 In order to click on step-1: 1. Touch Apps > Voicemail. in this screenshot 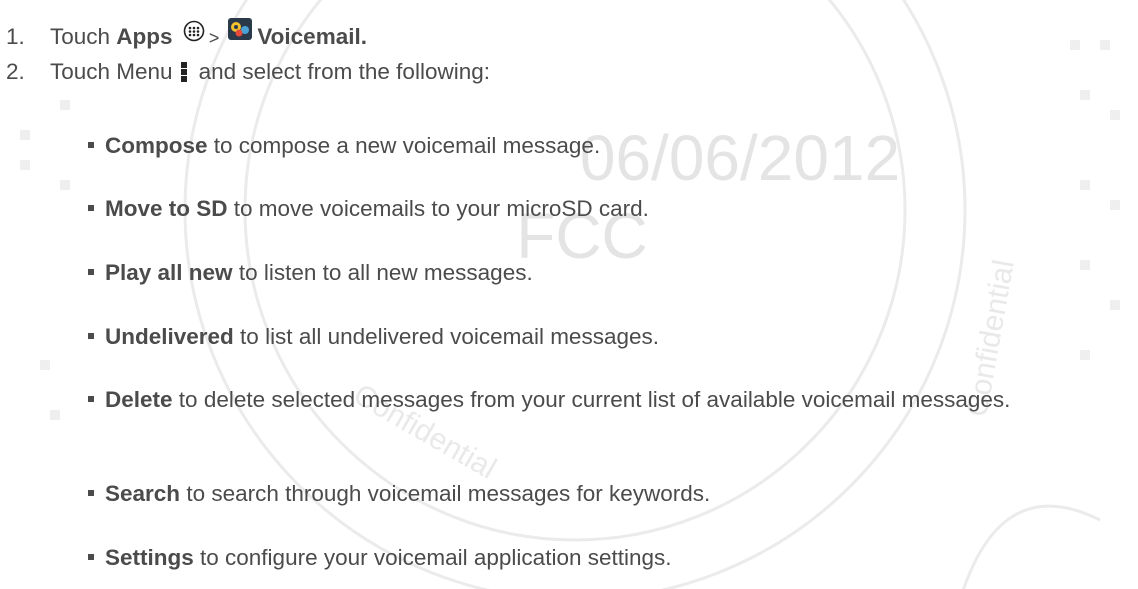, I will do `click(186, 34)`.